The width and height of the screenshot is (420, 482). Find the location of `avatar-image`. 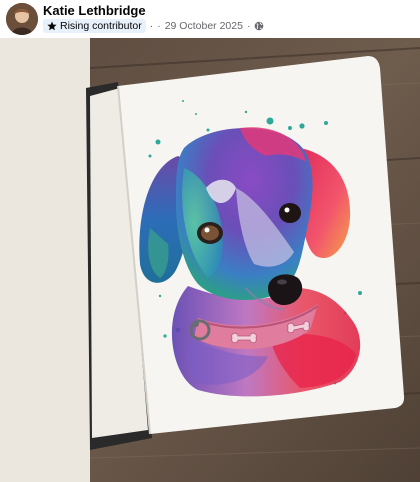

avatar-image is located at coordinates (22, 19).